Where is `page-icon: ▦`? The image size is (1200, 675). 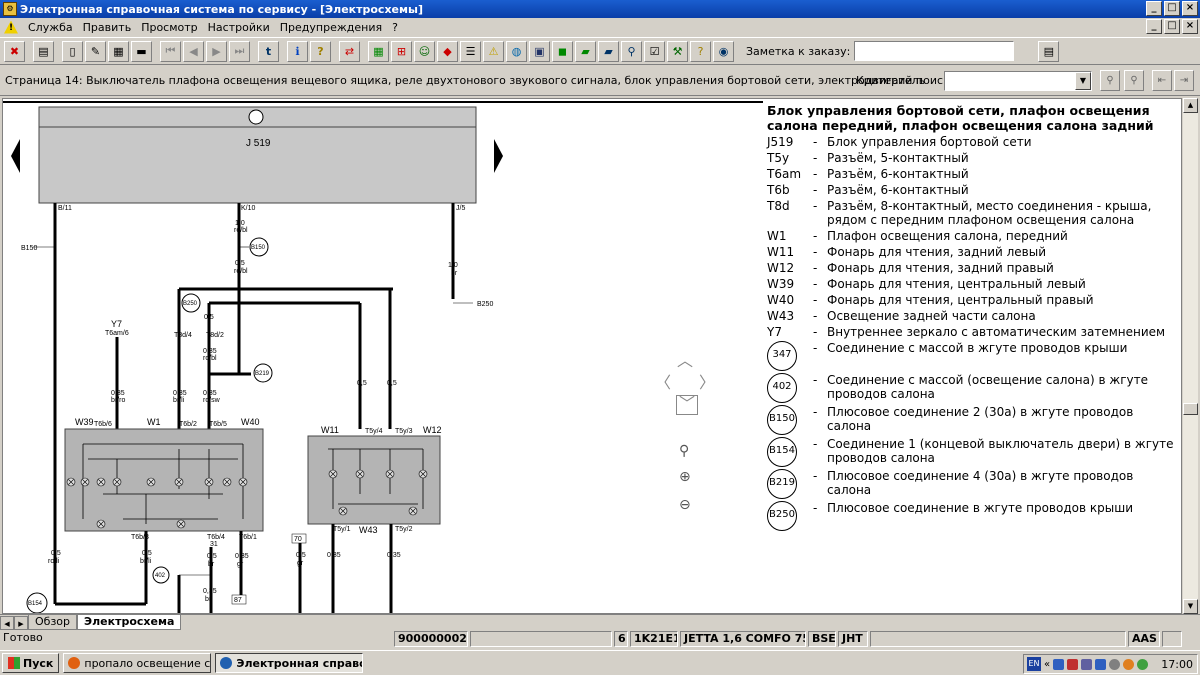 page-icon: ▦ is located at coordinates (118, 51).